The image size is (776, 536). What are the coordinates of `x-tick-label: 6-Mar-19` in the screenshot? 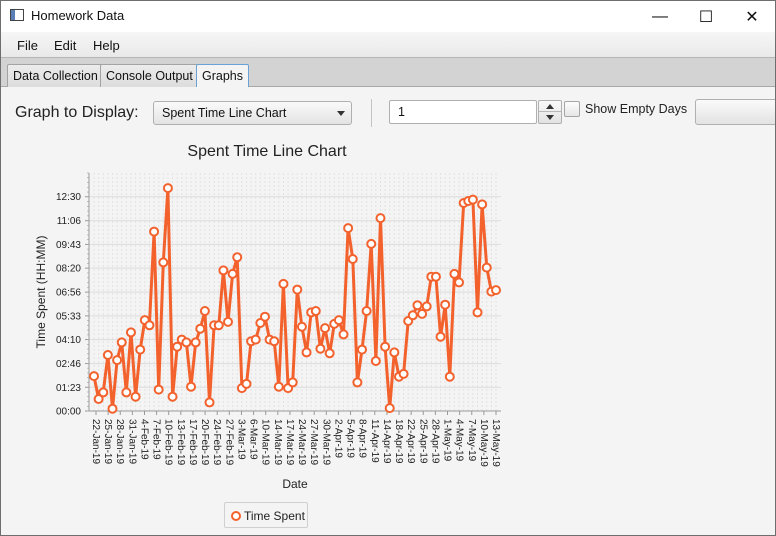 It's located at (253, 439).